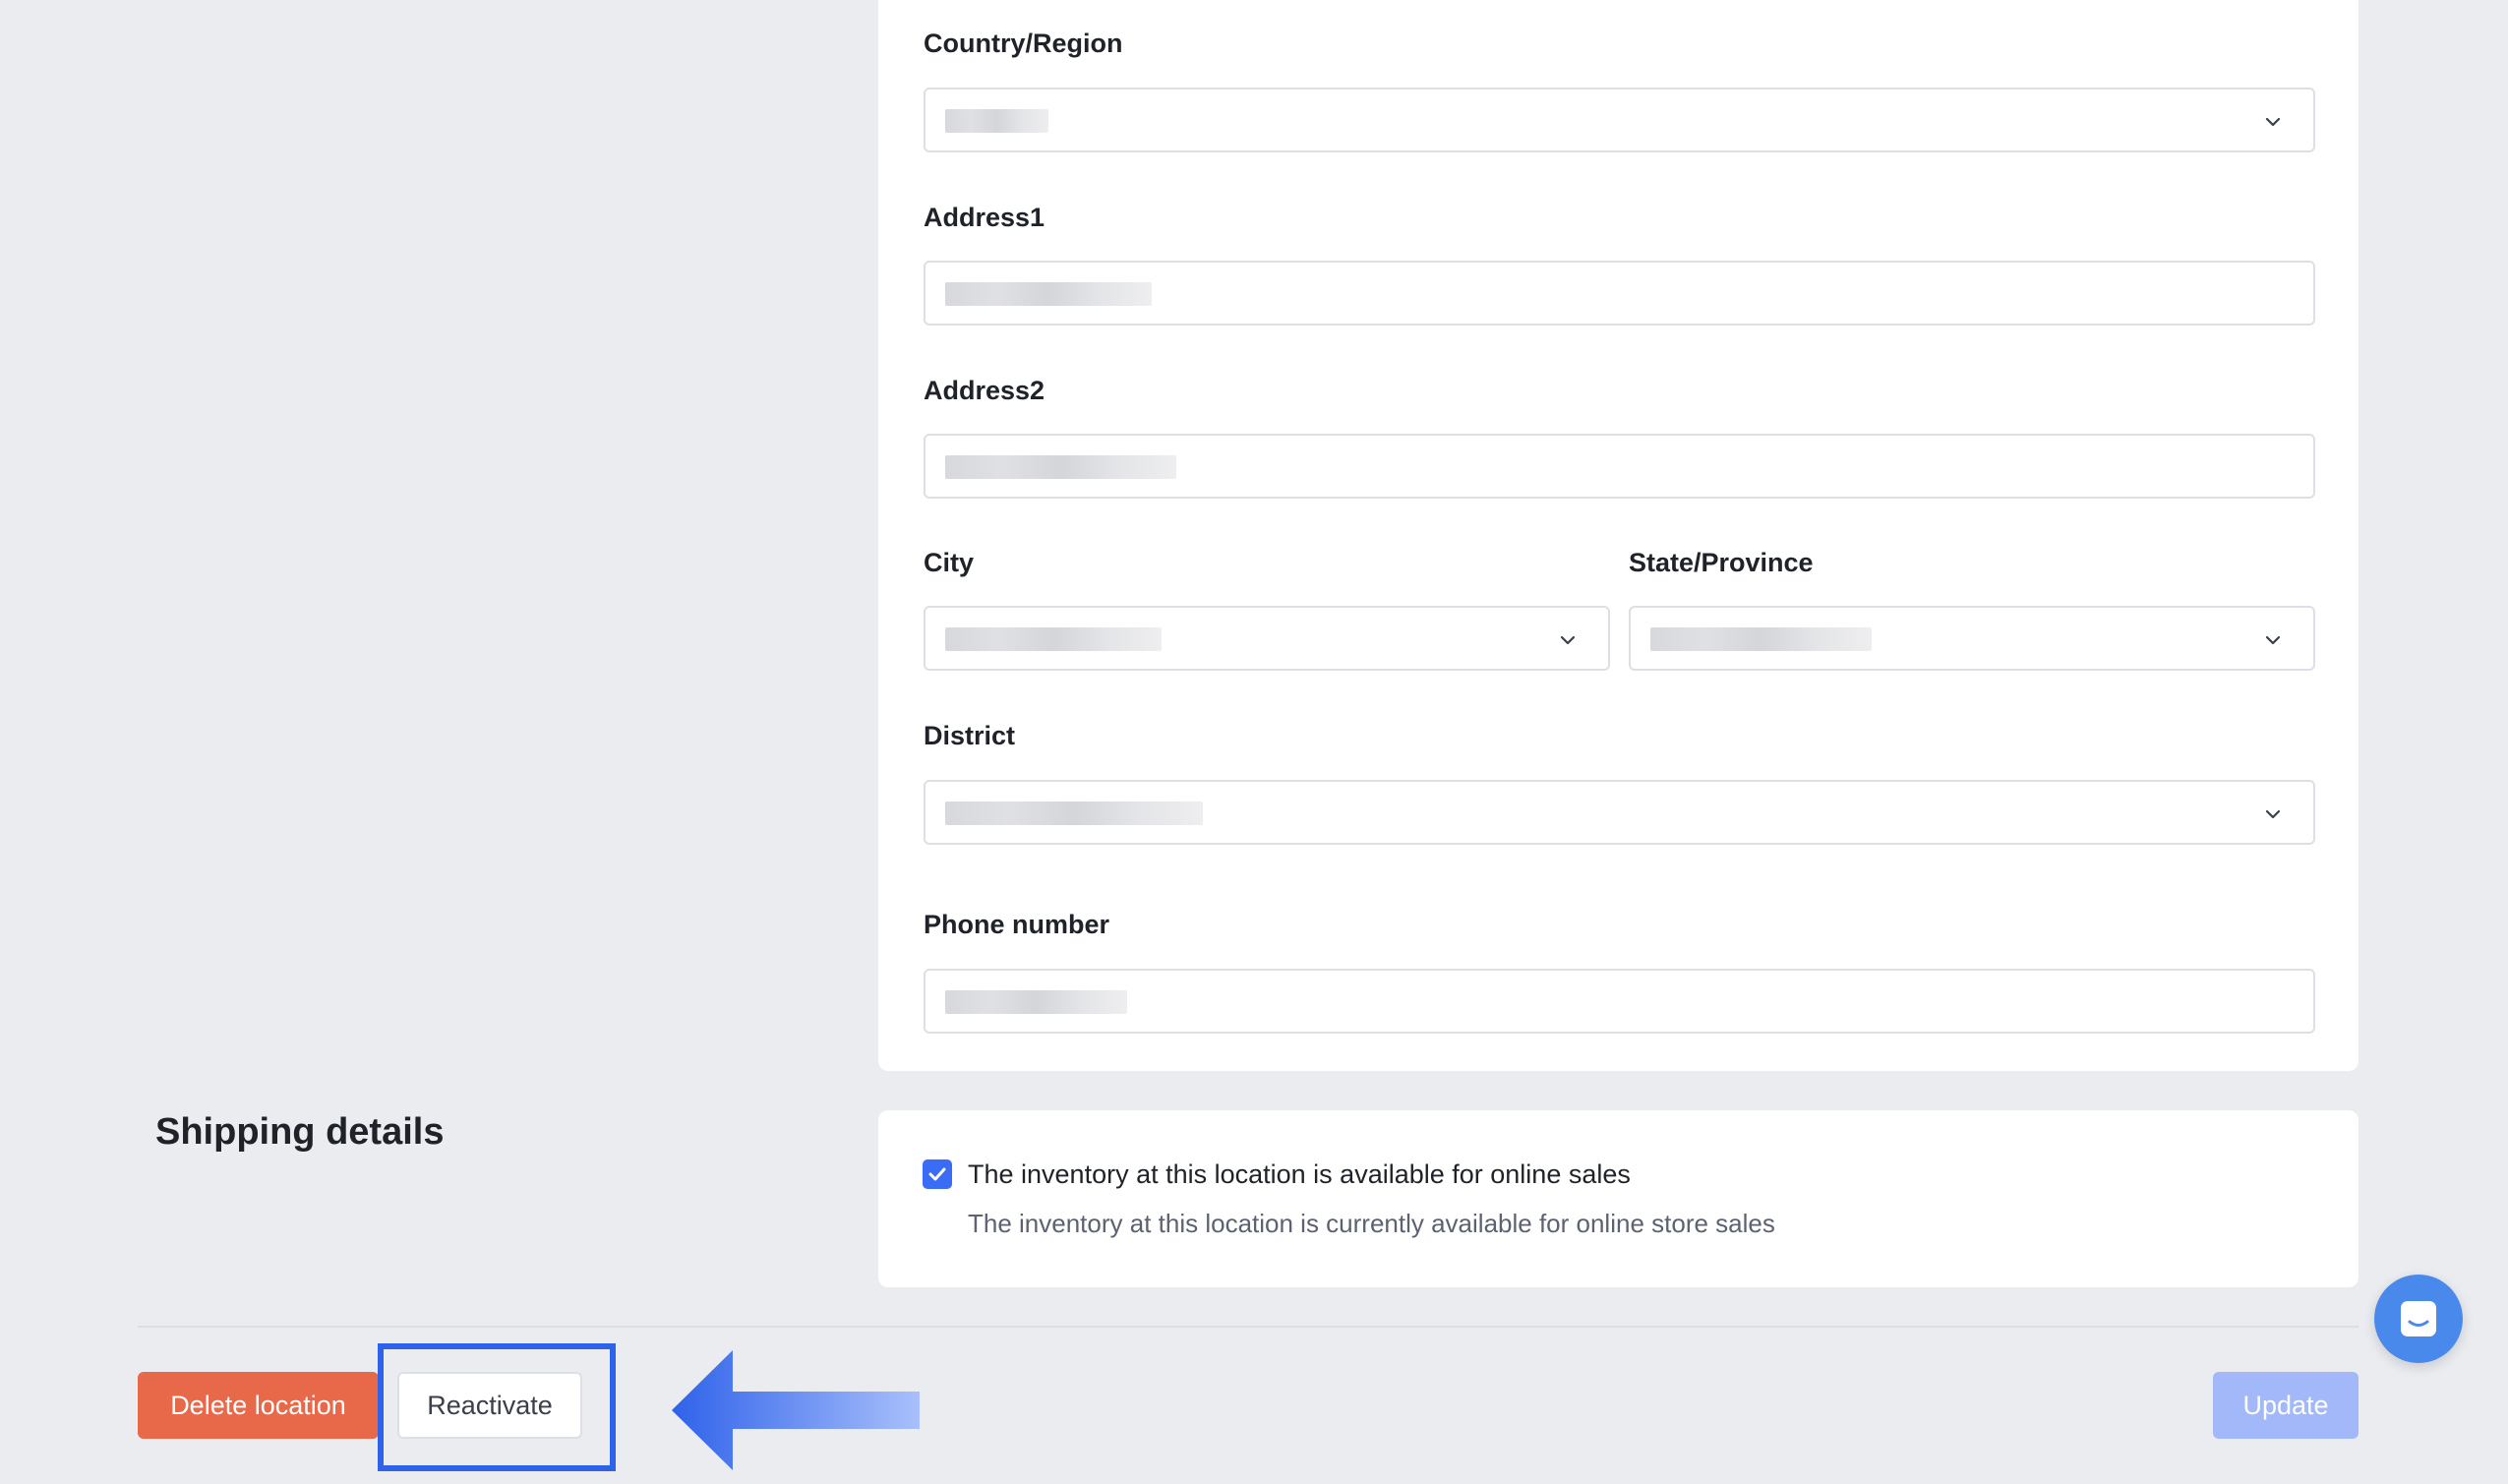 The height and width of the screenshot is (1484, 2508). What do you see at coordinates (1721, 562) in the screenshot?
I see `state-province-label: State/Province` at bounding box center [1721, 562].